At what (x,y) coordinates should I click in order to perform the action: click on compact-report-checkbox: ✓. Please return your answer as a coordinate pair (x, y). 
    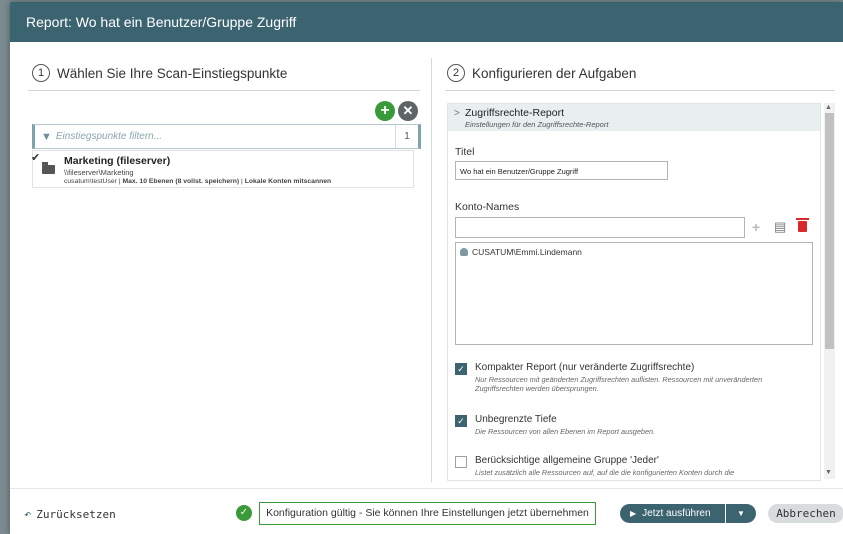
    Looking at the image, I should click on (461, 369).